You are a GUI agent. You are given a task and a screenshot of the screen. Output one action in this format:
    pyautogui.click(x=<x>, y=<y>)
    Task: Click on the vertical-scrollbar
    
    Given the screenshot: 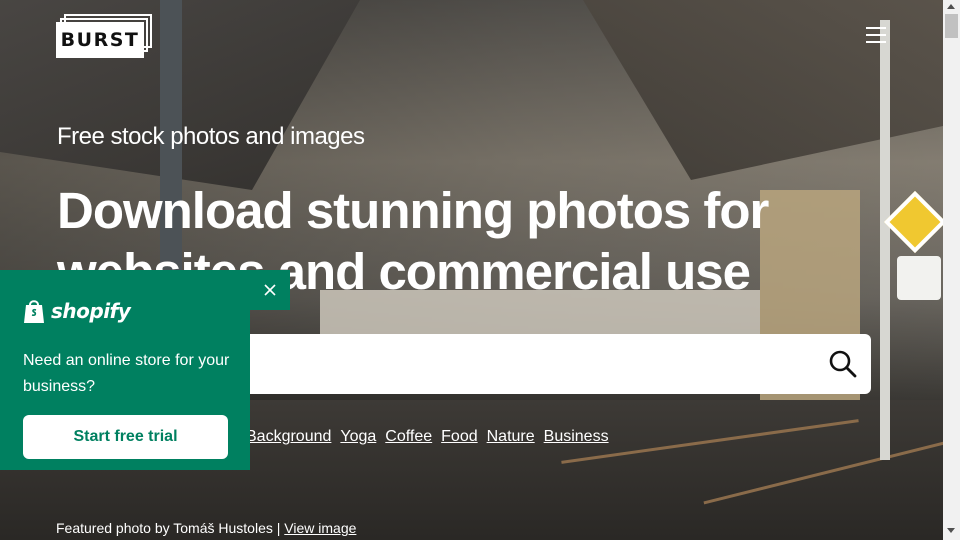 What is the action you would take?
    pyautogui.click(x=951, y=270)
    